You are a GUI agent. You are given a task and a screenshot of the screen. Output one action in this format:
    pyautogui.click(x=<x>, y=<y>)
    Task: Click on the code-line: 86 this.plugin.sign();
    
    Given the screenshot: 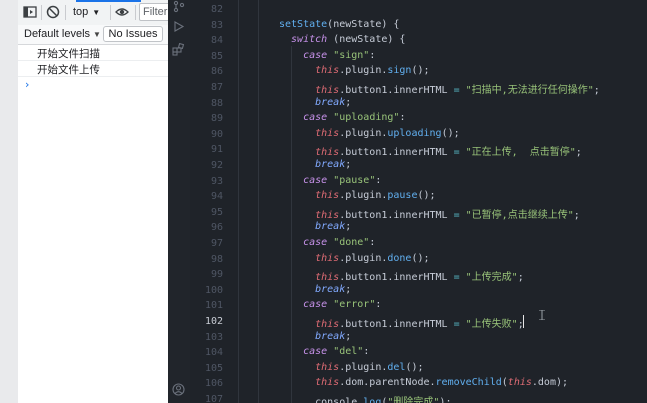 What is the action you would take?
    pyautogui.click(x=418, y=72)
    